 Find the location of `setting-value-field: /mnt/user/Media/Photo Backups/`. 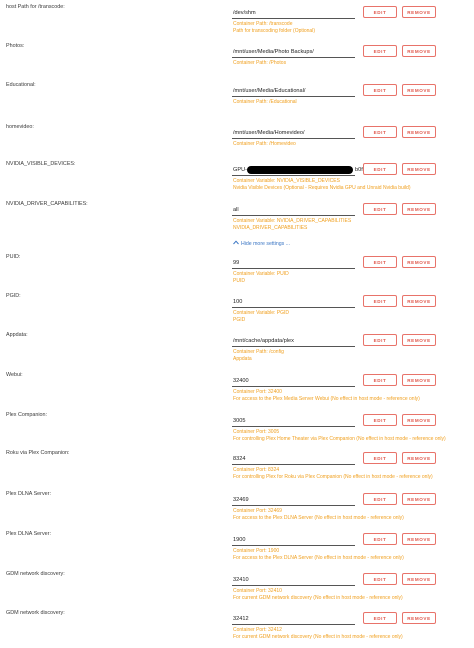

setting-value-field: /mnt/user/Media/Photo Backups/ is located at coordinates (273, 52).